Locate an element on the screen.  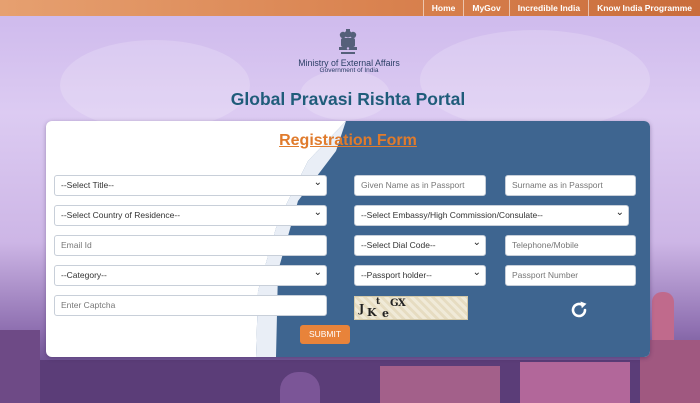
surname-placeholder: Surname as in Passport is located at coordinates (557, 185).